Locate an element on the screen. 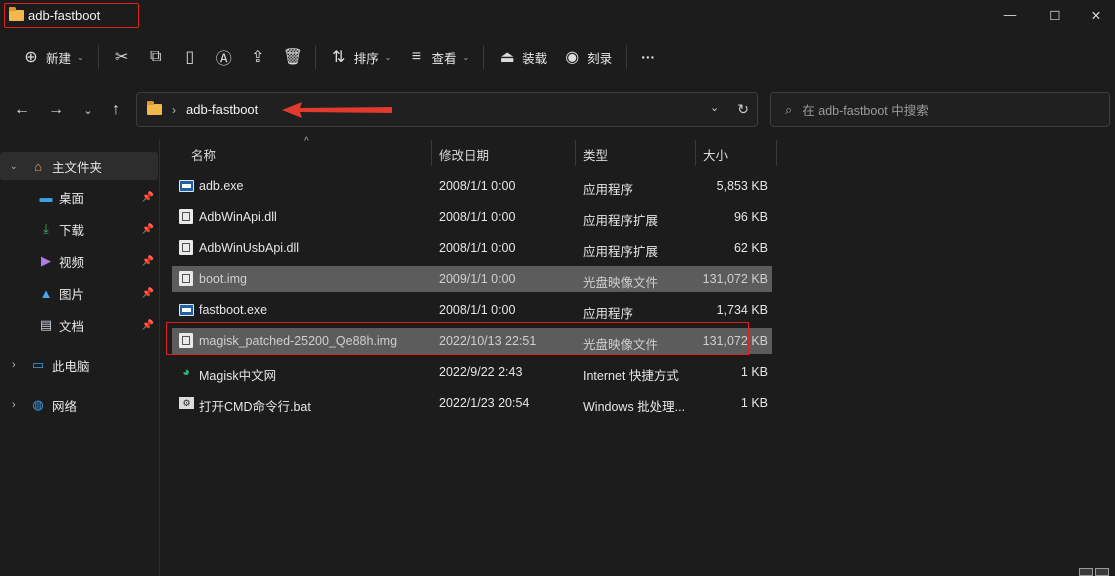 The width and height of the screenshot is (1115, 576). column-header-name: 名称 is located at coordinates (203, 154).